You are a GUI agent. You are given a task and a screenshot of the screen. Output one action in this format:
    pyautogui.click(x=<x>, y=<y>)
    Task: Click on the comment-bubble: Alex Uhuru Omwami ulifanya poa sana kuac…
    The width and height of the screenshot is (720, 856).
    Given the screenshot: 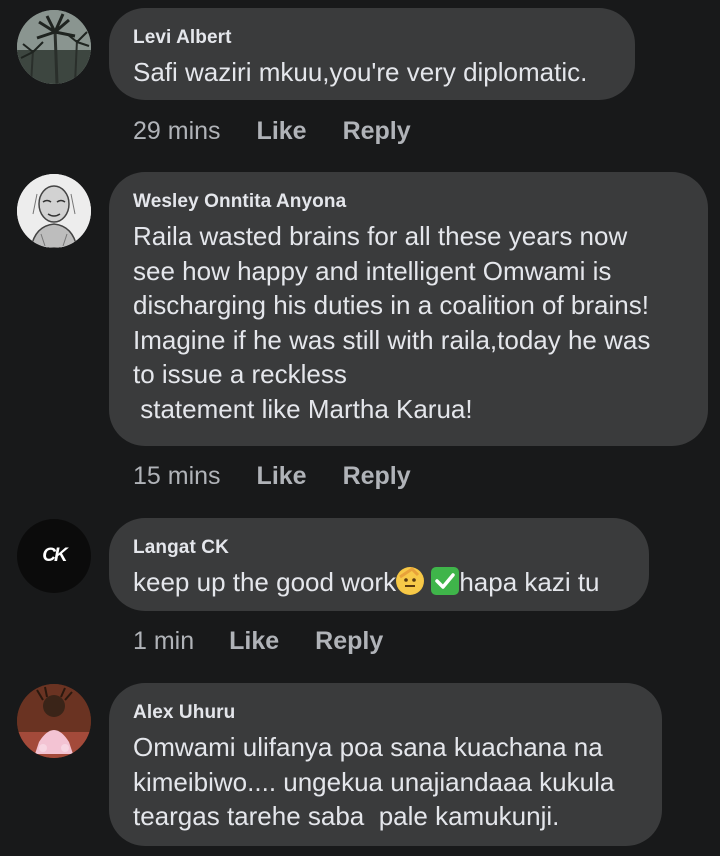 What is the action you would take?
    pyautogui.click(x=385, y=764)
    